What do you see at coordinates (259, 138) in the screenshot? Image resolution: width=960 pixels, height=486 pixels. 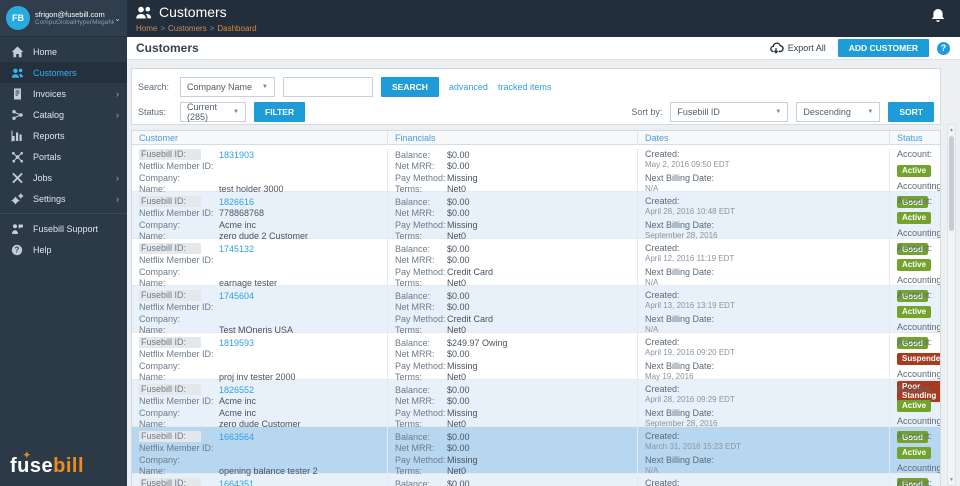 I see `col-header-customer: Customer` at bounding box center [259, 138].